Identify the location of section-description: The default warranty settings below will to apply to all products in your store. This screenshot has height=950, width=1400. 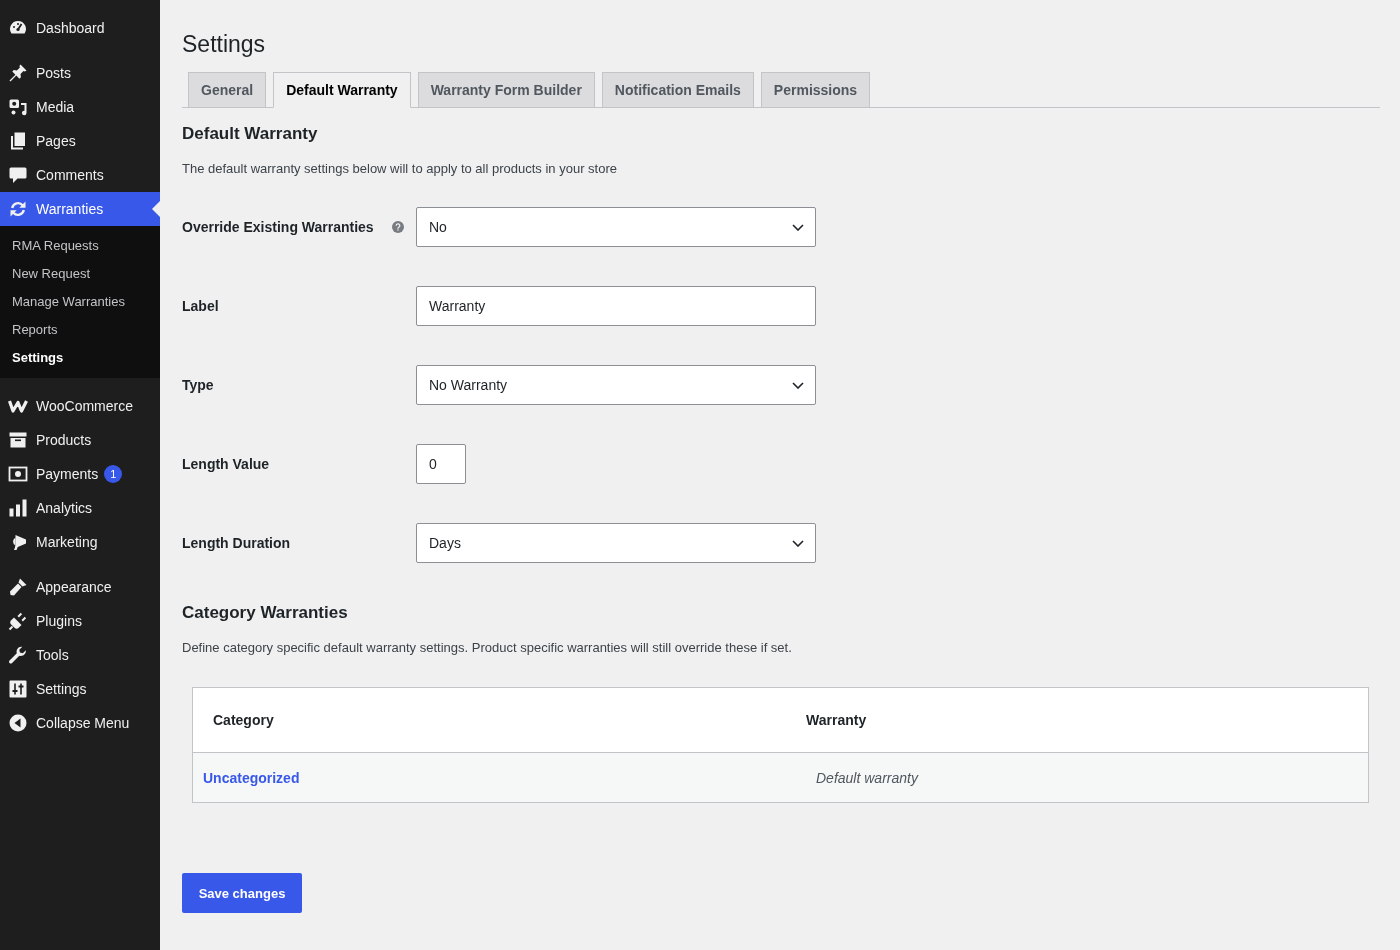
(399, 169).